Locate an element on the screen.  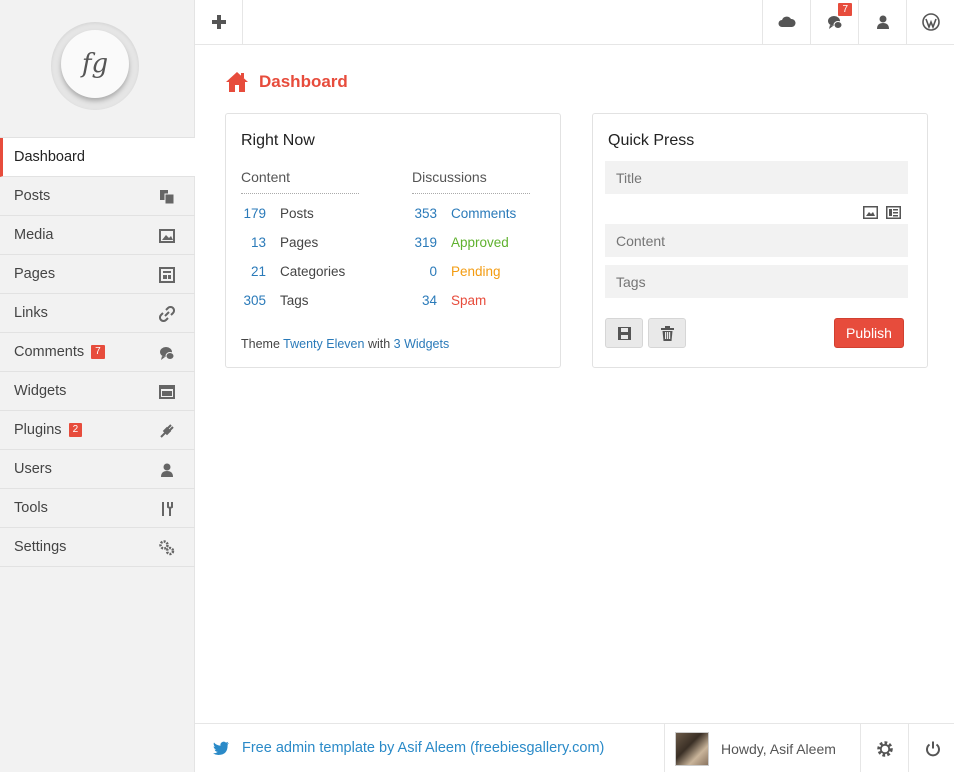
sidebar-item-comments: Comments 7 is located at coordinates (97, 352).